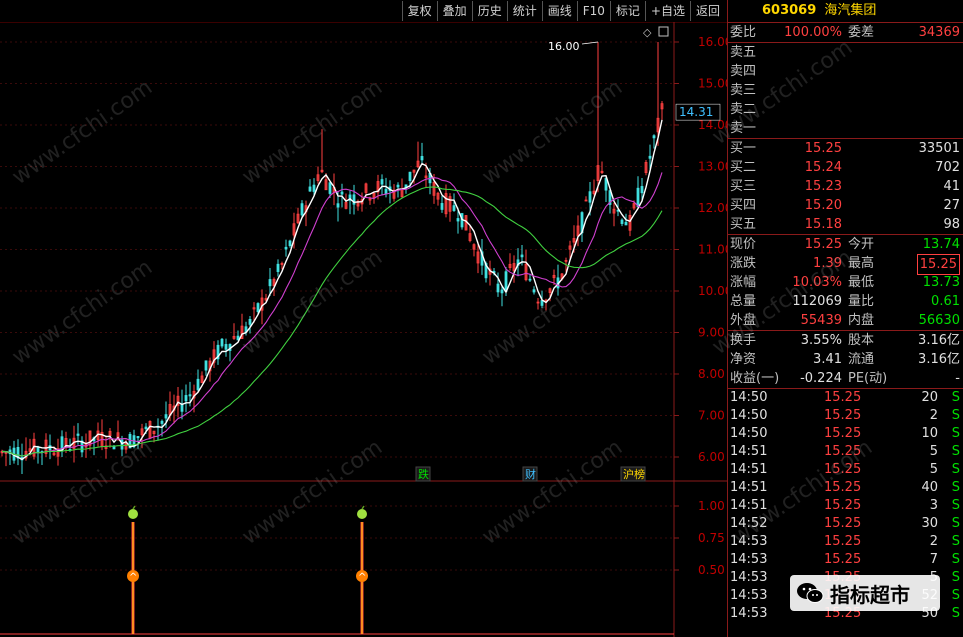 This screenshot has height=637, width=963. What do you see at coordinates (627, 11) in the screenshot?
I see `toolbar-btn-6: 标记` at bounding box center [627, 11].